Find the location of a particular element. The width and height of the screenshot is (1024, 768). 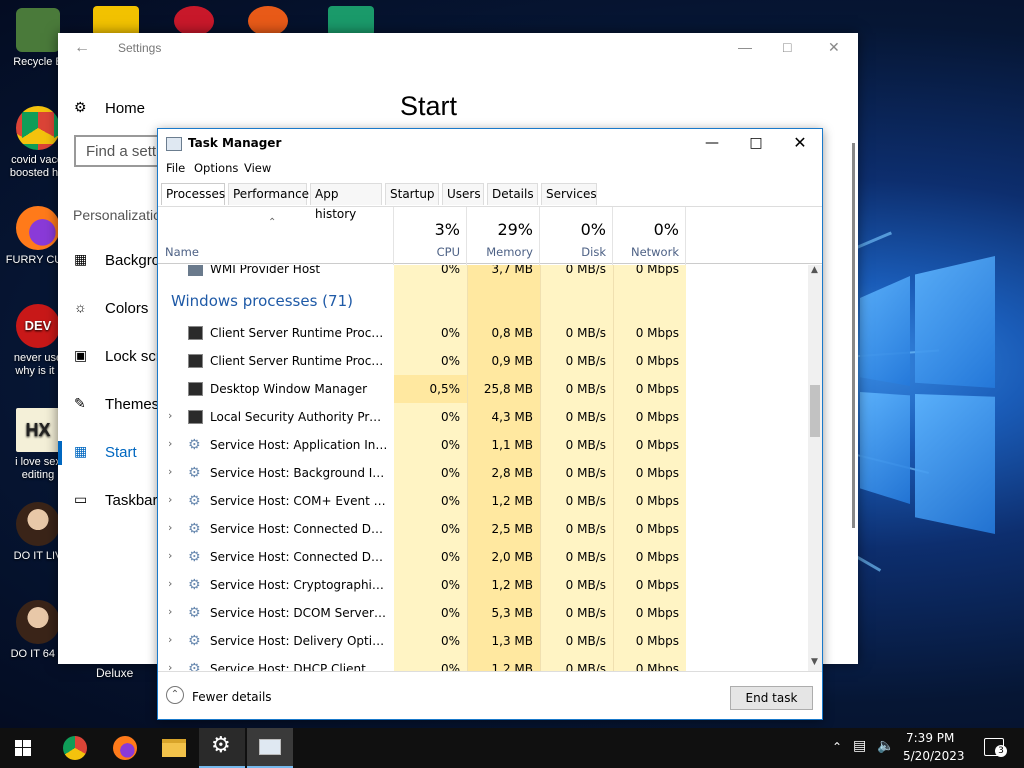

settings-scrollbar is located at coordinates (853, 335).